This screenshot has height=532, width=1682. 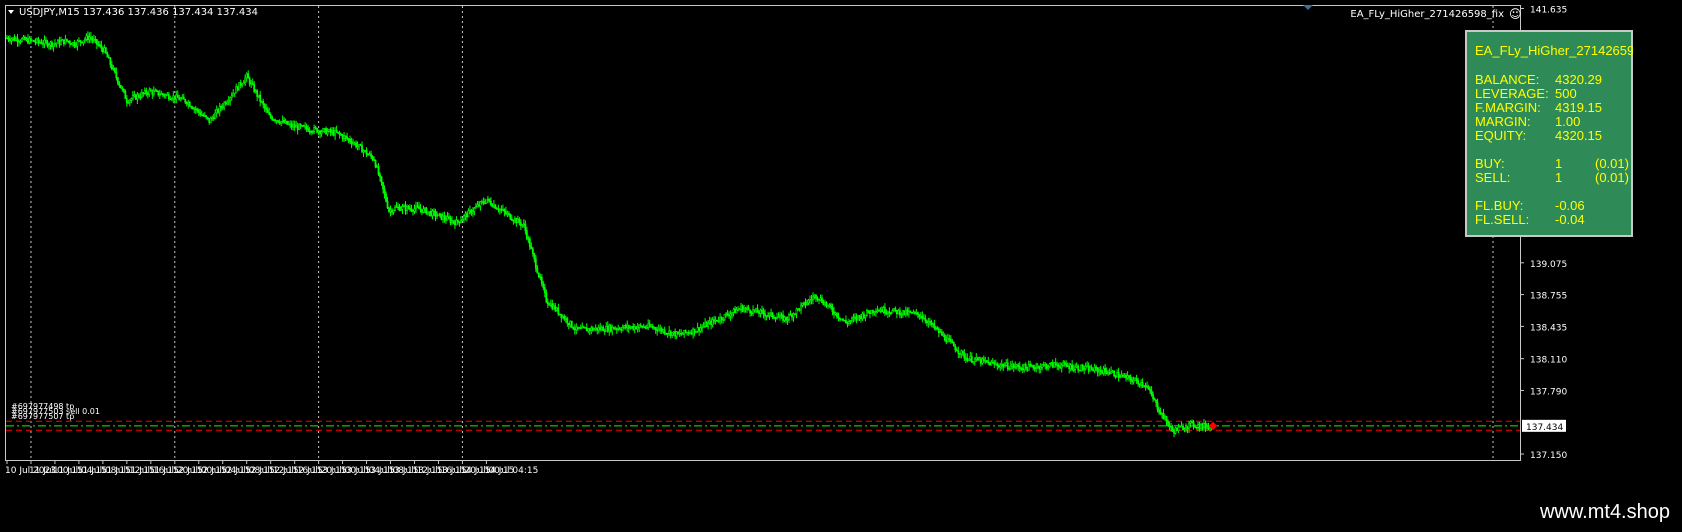 I want to click on ea-row-value: 4320.29, so click(x=1578, y=79).